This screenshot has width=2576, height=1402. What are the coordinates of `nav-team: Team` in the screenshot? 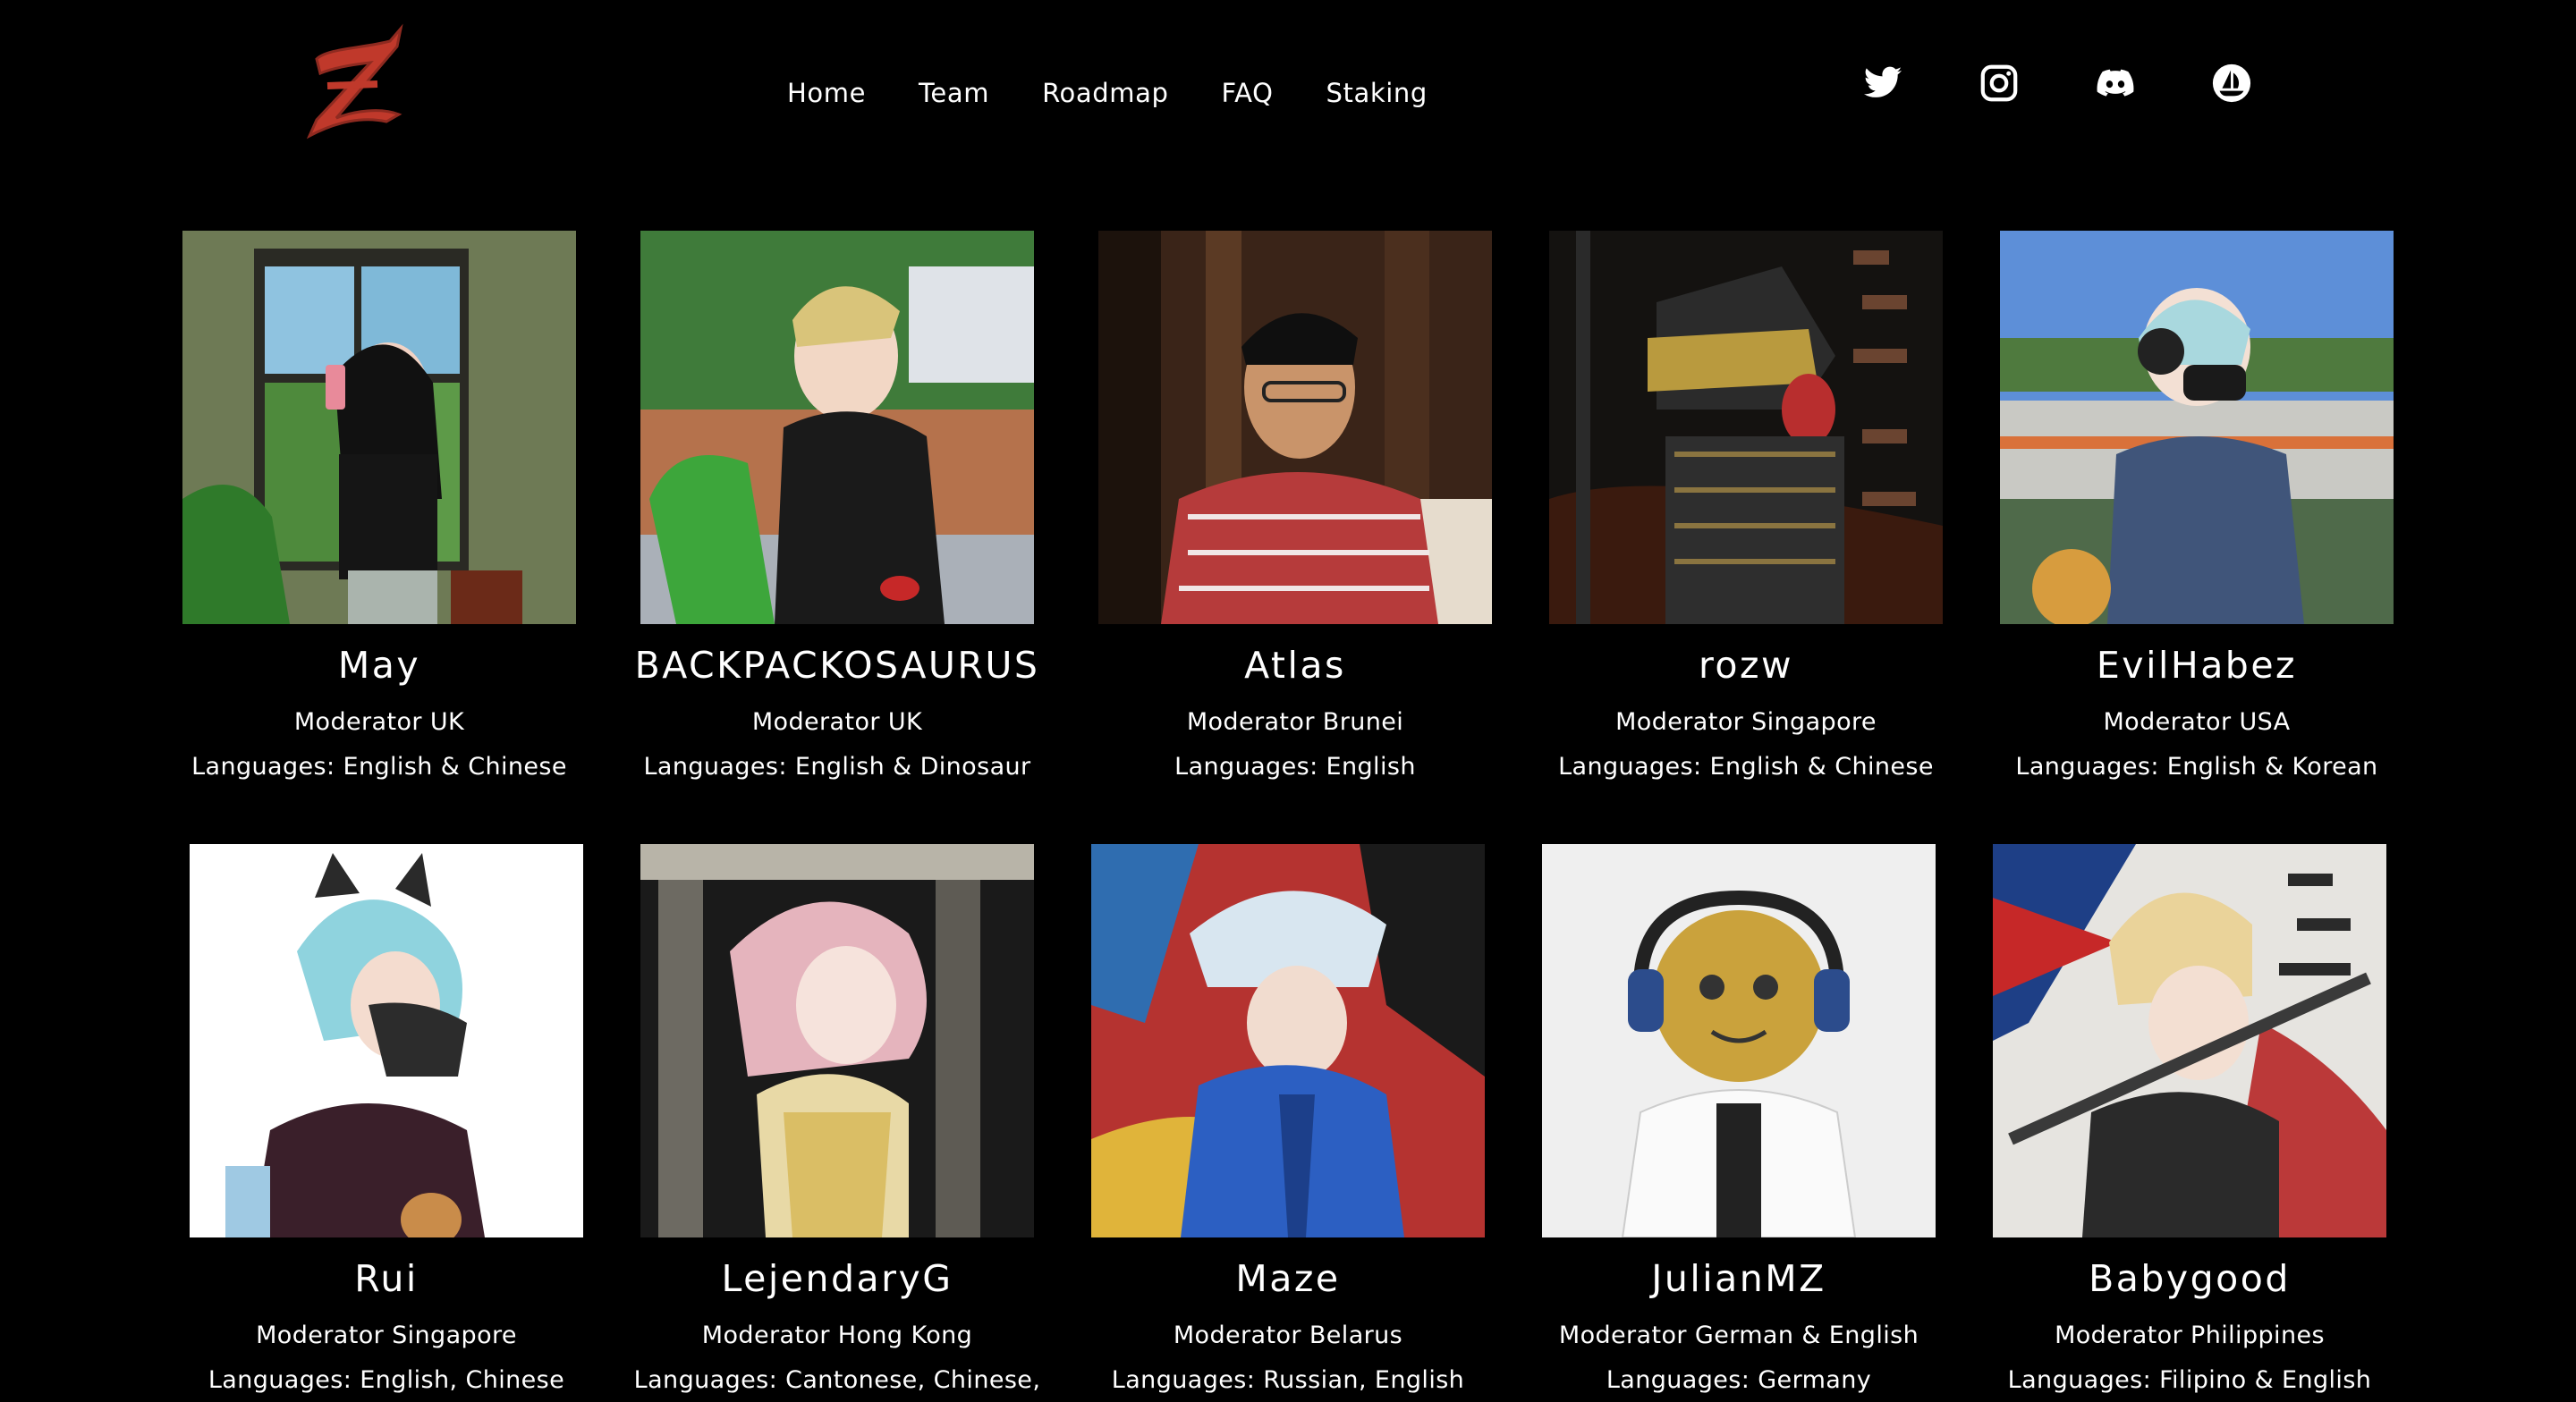 It's located at (954, 93).